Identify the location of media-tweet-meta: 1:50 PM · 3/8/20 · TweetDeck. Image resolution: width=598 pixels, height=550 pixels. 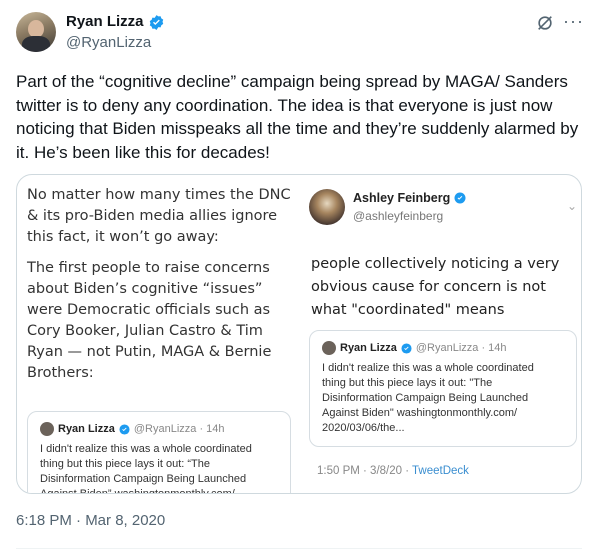
(393, 471).